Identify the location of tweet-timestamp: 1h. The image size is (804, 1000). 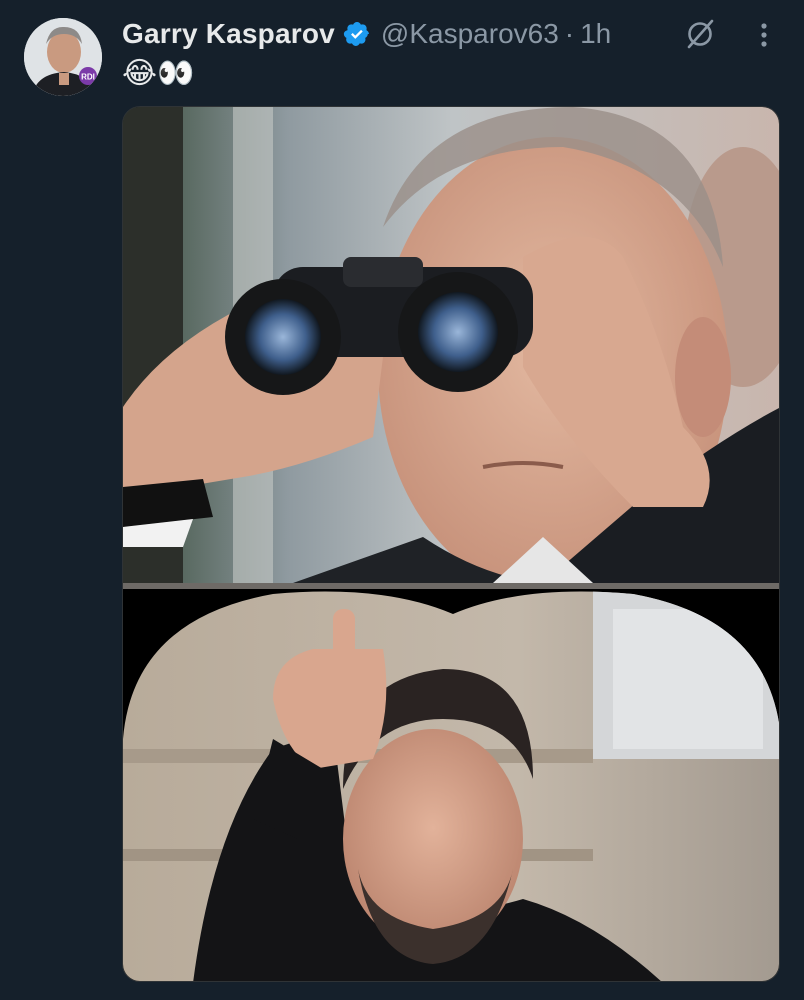
(595, 34).